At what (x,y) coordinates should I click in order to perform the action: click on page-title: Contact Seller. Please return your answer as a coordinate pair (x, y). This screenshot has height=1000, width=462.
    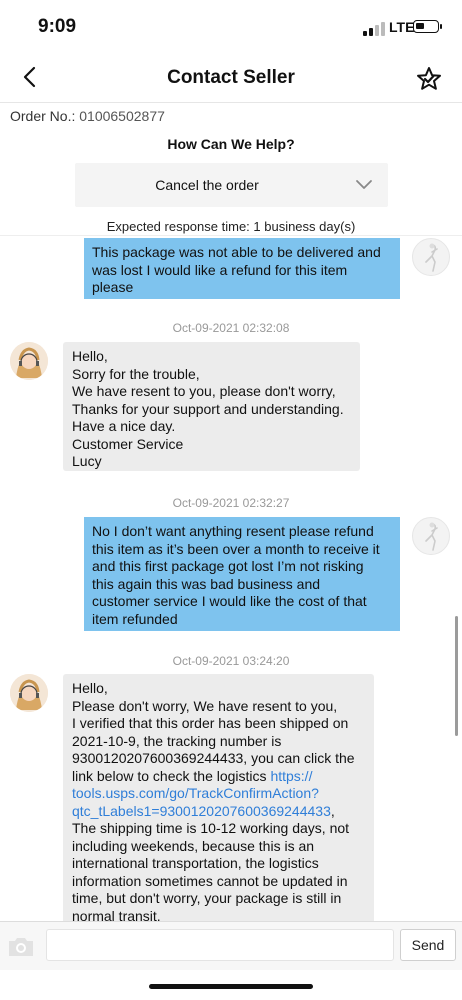
    Looking at the image, I should click on (231, 77).